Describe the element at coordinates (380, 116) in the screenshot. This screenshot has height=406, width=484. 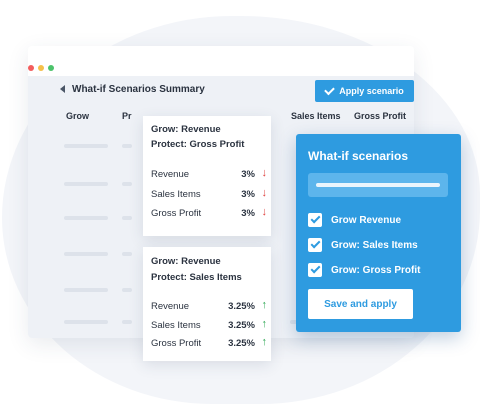
I see `column-header-gross-profit: Gross Profit` at that location.